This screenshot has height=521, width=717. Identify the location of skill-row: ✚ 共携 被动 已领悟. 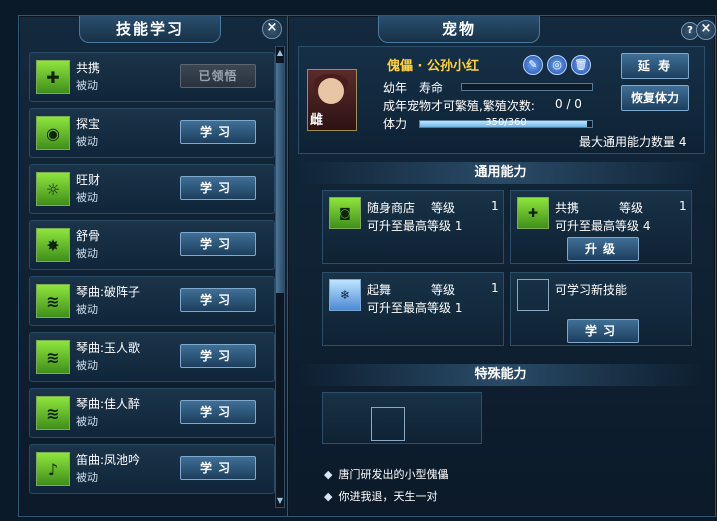
(152, 77).